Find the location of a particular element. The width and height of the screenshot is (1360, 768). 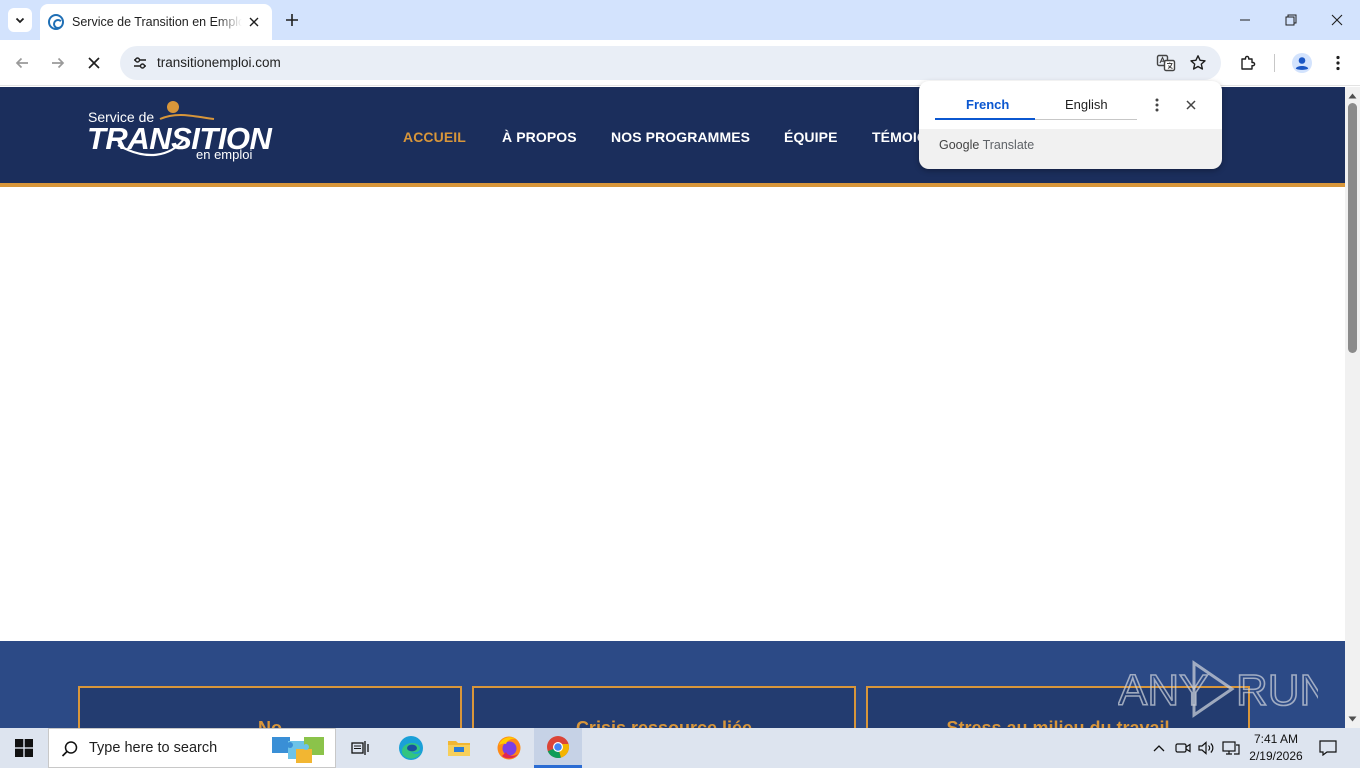

avatar-icon is located at coordinates (1302, 63).